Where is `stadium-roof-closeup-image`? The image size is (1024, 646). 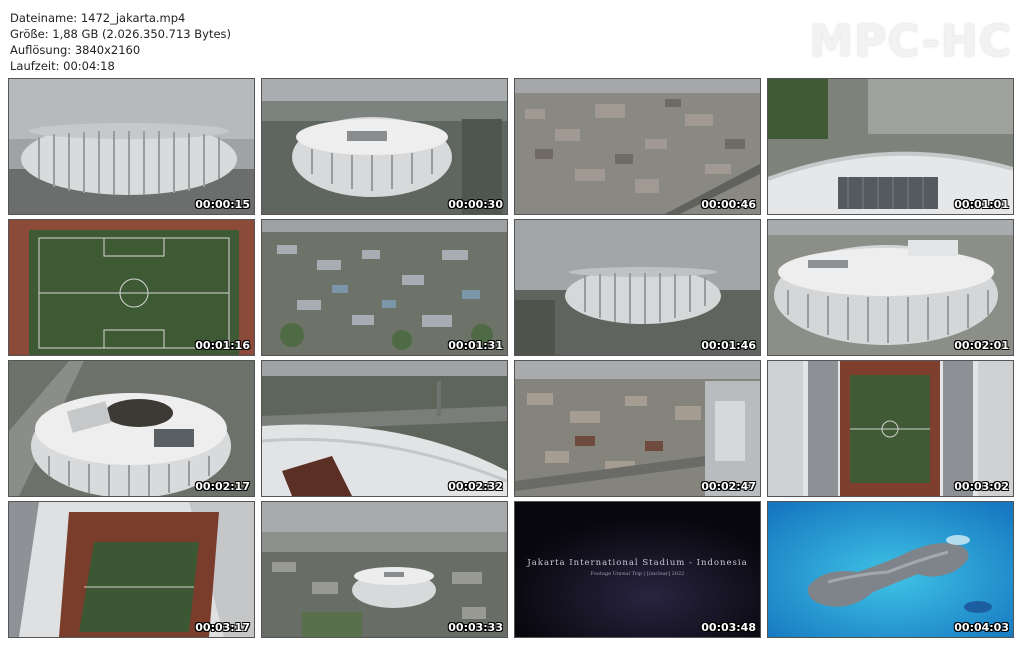
stadium-roof-closeup-image is located at coordinates (890, 146).